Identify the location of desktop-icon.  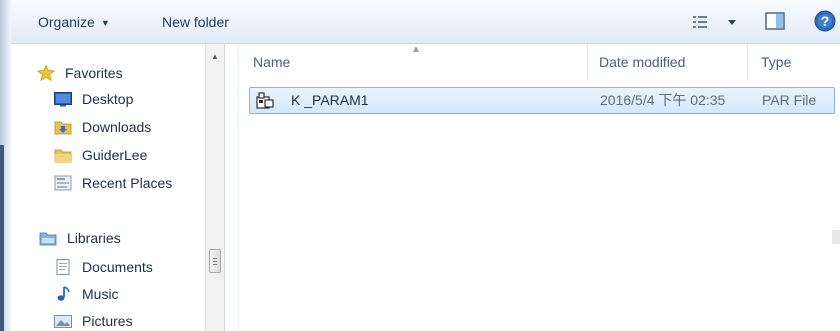
(63, 99).